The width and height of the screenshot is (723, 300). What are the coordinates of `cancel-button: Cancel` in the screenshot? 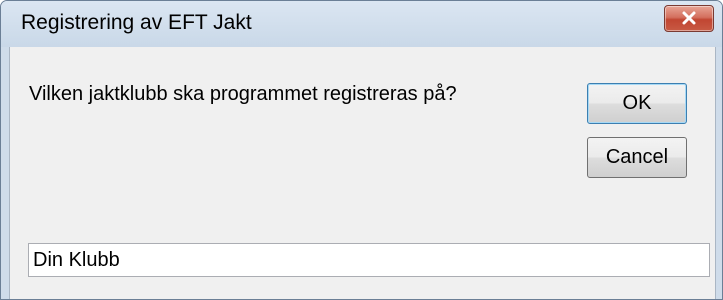 It's located at (637, 157).